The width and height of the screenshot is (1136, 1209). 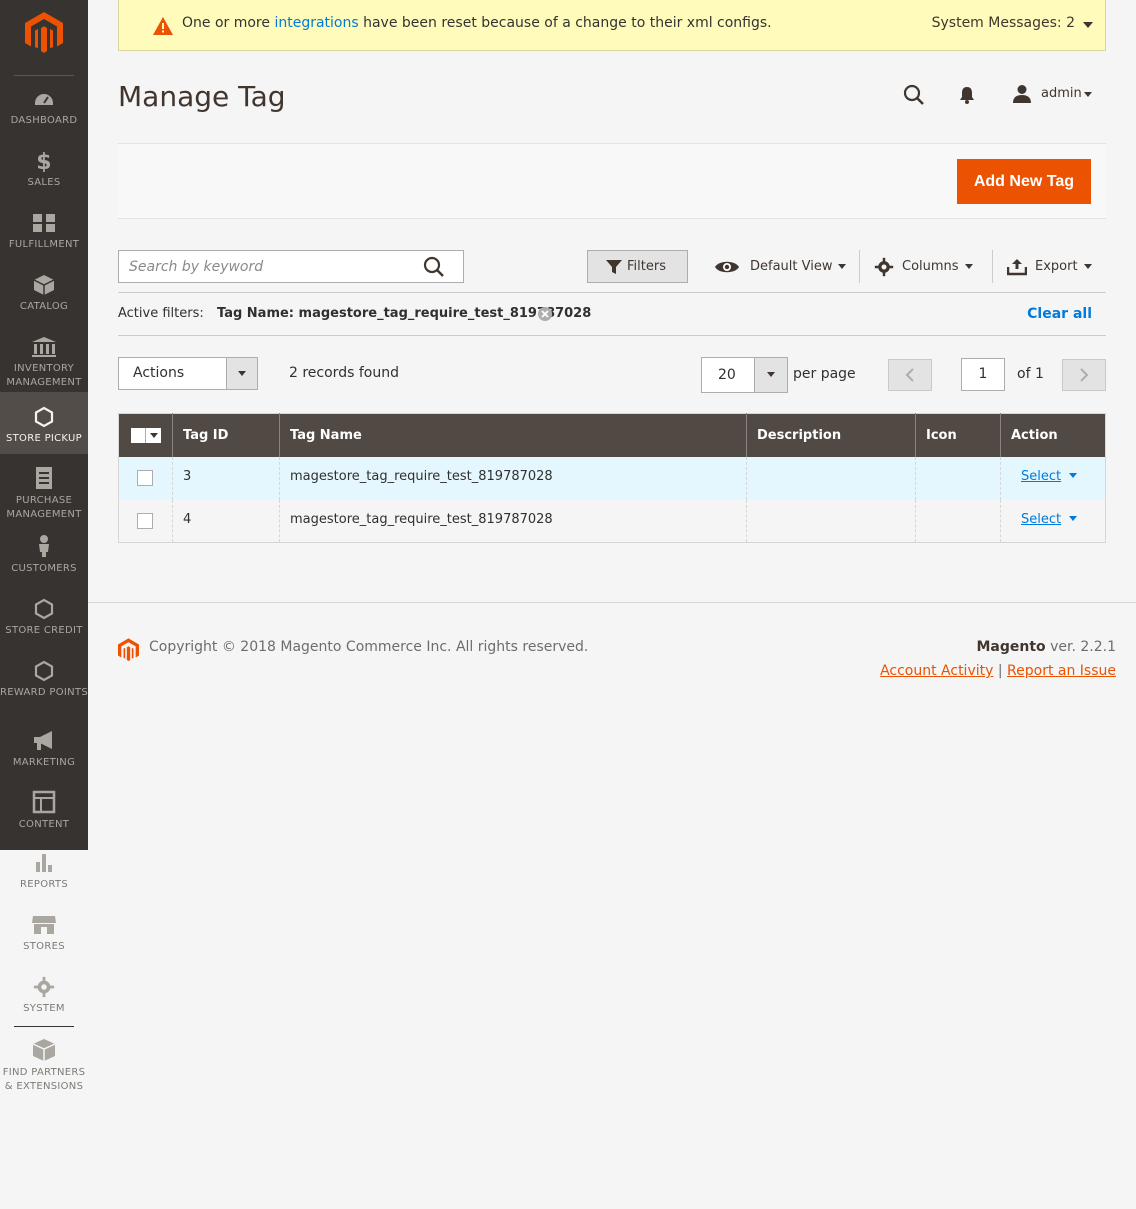 I want to click on nav-reports: REPORTS, so click(x=44, y=872).